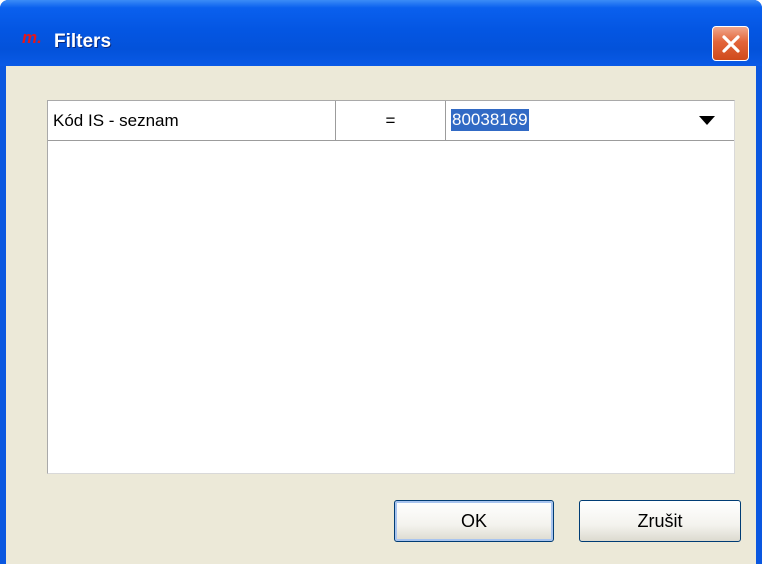 This screenshot has width=762, height=564. I want to click on close-icon, so click(731, 44).